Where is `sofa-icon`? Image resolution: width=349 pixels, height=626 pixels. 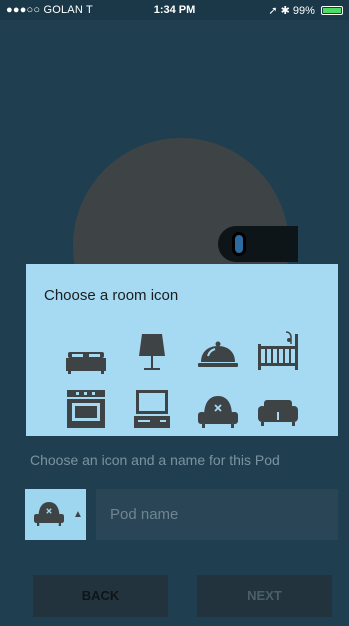
sofa-icon is located at coordinates (278, 411).